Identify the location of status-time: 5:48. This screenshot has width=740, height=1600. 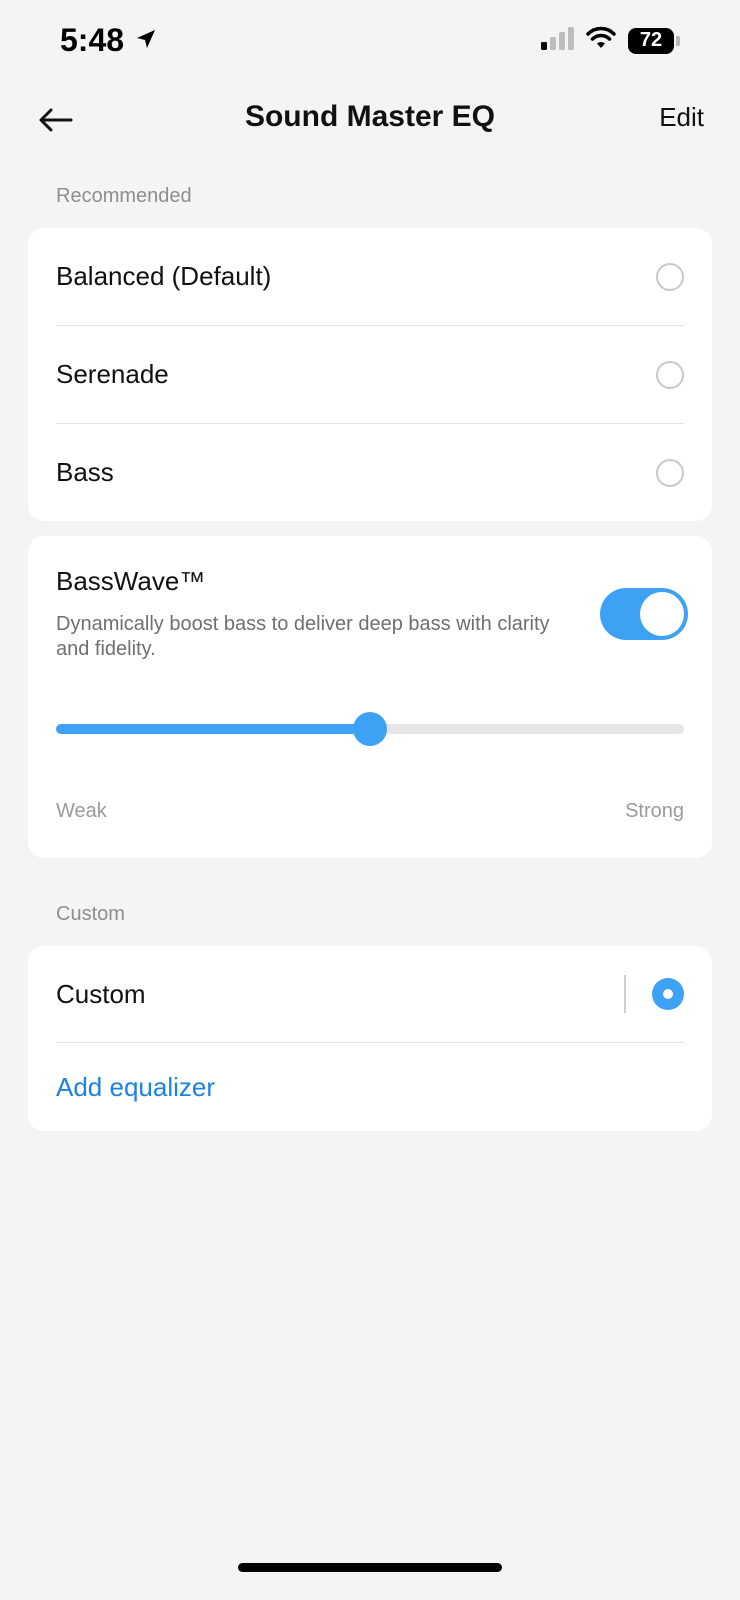
(92, 40).